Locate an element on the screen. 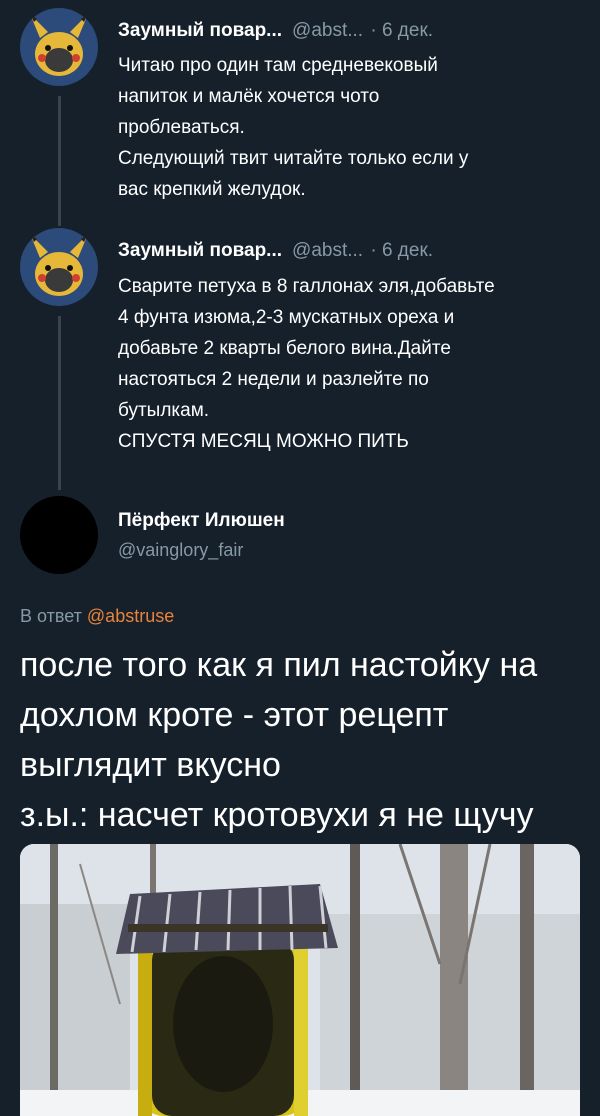  author-name: Пёрфект Илюшен is located at coordinates (201, 520).